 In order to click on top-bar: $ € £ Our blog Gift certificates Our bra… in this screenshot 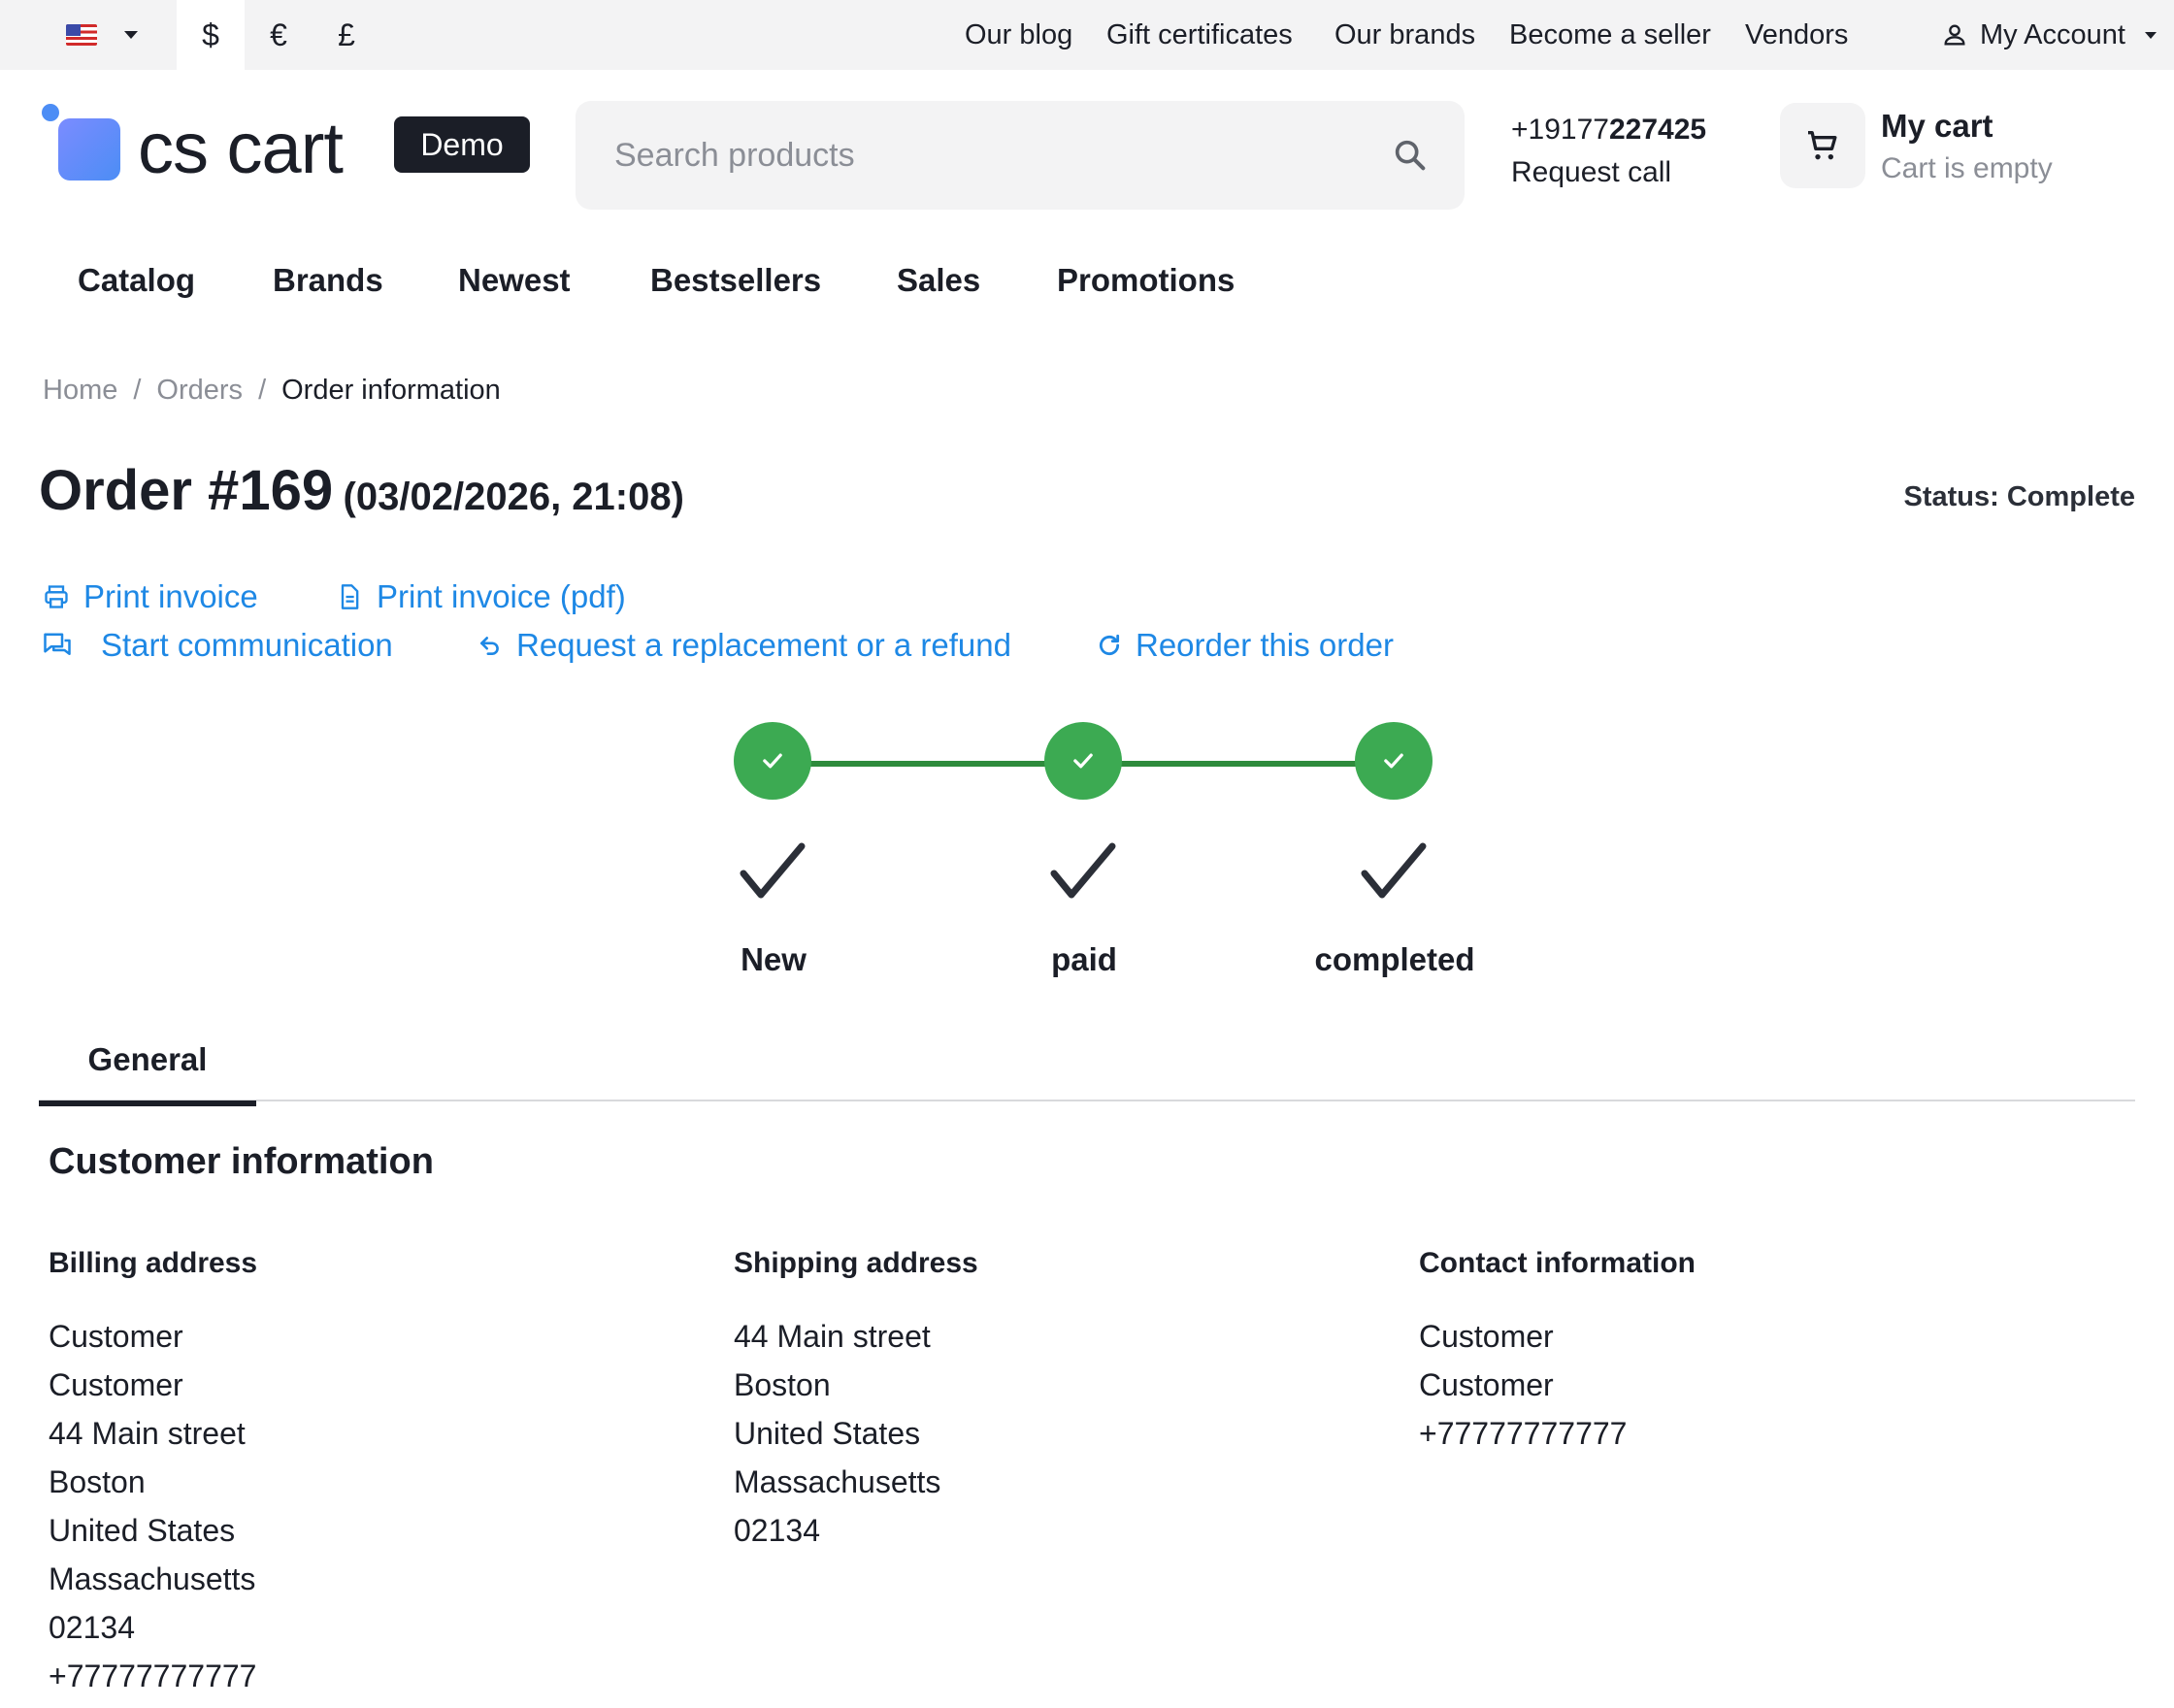, I will do `click(1087, 35)`.